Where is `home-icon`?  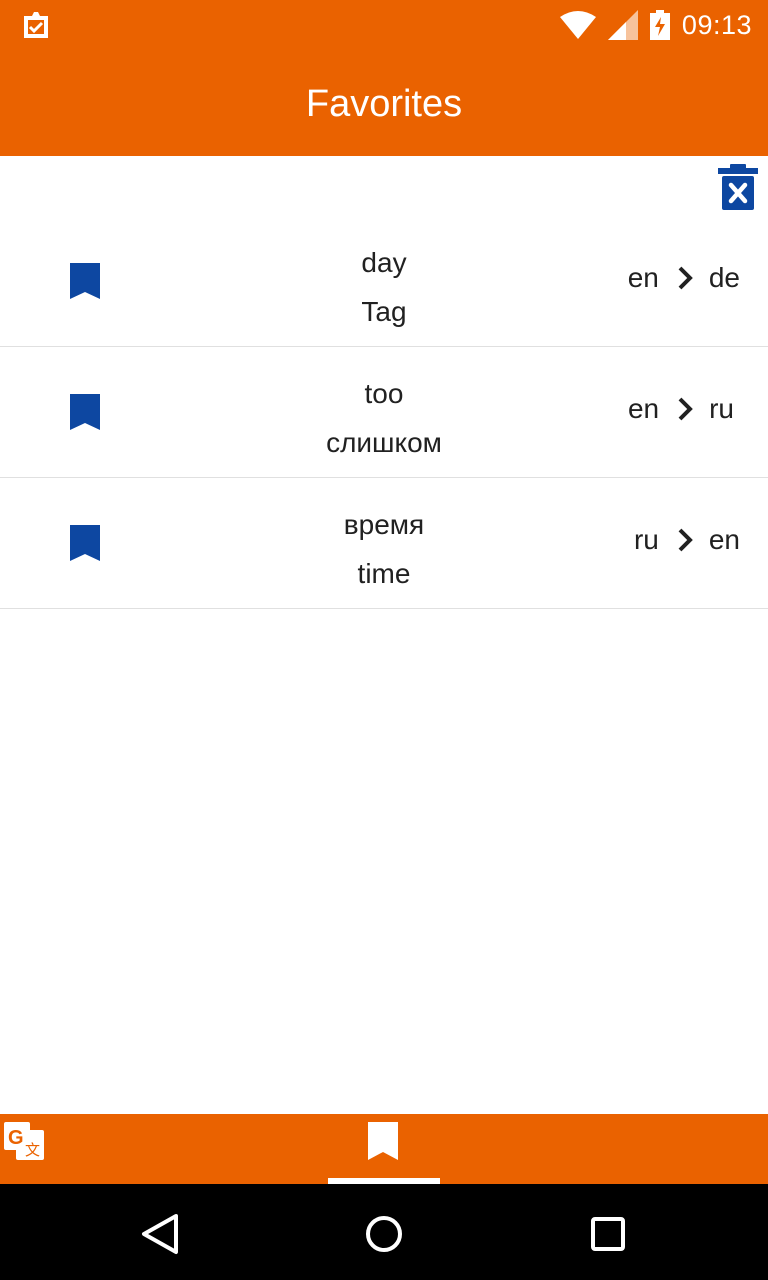
home-icon is located at coordinates (384, 1234).